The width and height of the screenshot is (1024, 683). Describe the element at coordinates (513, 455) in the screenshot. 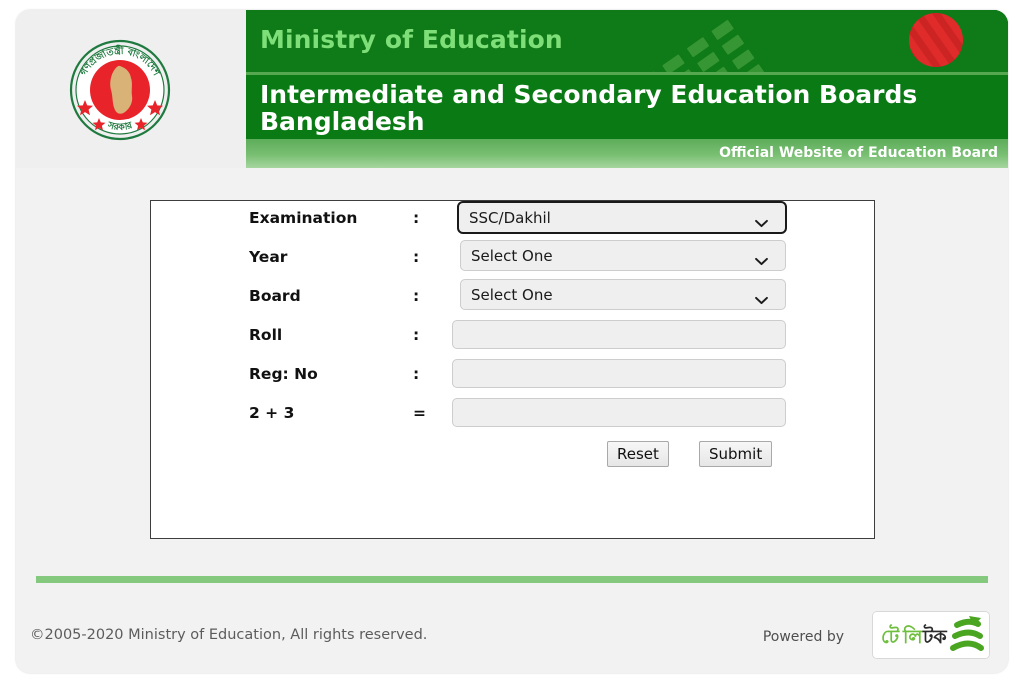

I see `form-button-row: Reset Submit` at that location.